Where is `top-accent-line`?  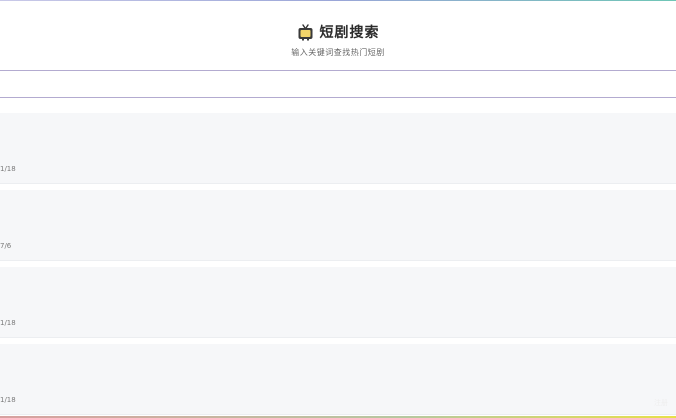 top-accent-line is located at coordinates (338, 0).